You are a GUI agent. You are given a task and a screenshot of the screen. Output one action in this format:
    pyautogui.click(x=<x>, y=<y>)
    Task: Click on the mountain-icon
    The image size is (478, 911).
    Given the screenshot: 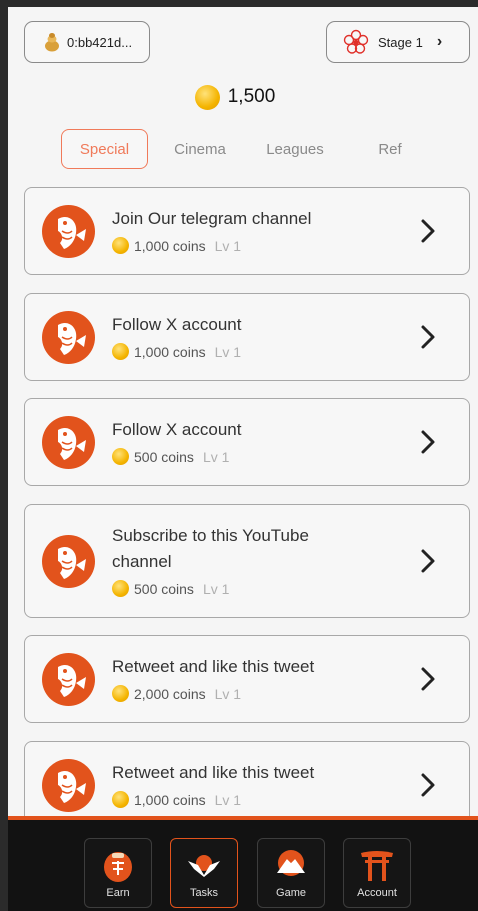 What is the action you would take?
    pyautogui.click(x=291, y=863)
    